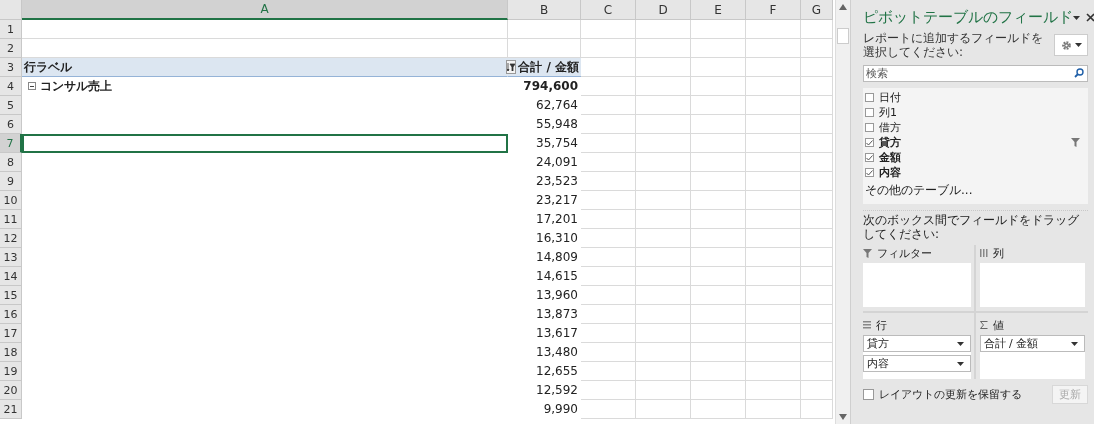 This screenshot has width=1094, height=424. I want to click on table-cell: 13,960, so click(557, 295).